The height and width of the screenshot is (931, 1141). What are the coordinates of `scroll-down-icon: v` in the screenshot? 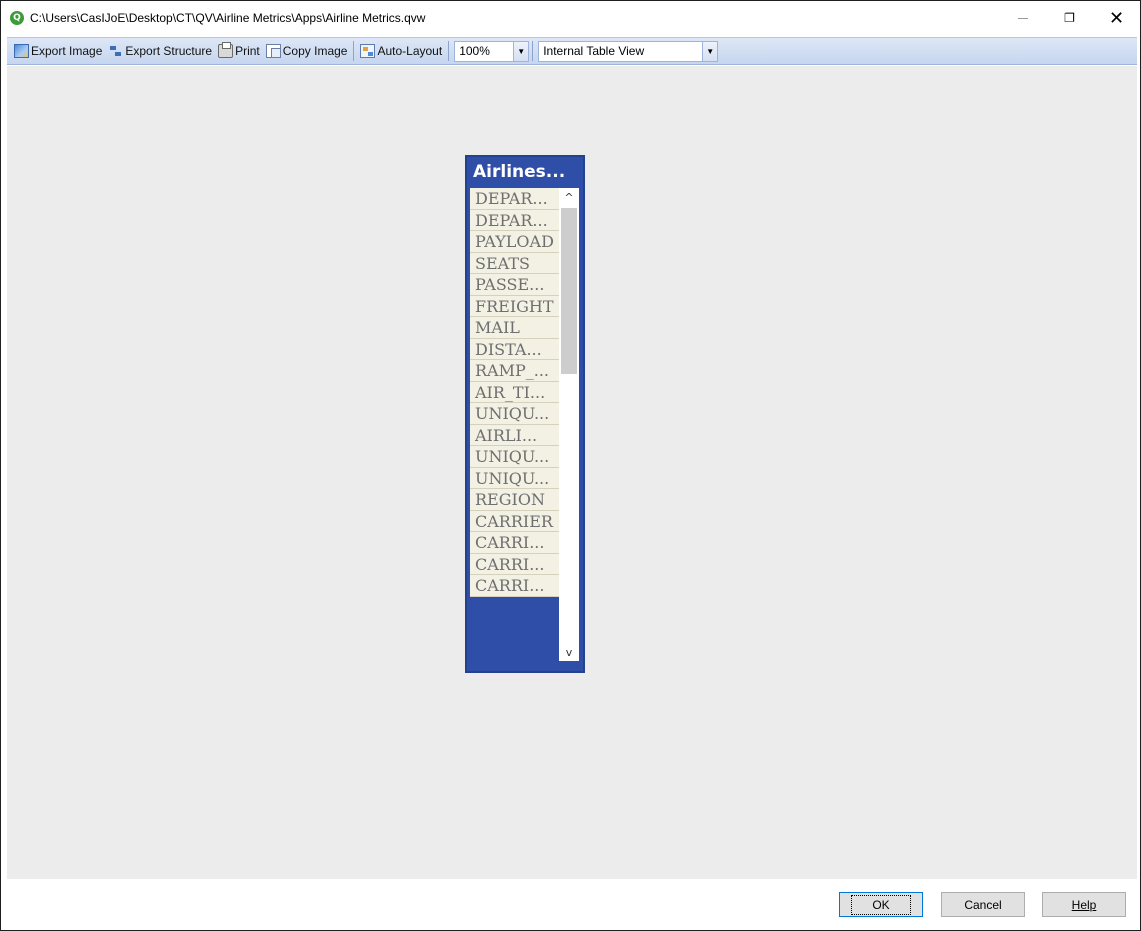 It's located at (569, 652).